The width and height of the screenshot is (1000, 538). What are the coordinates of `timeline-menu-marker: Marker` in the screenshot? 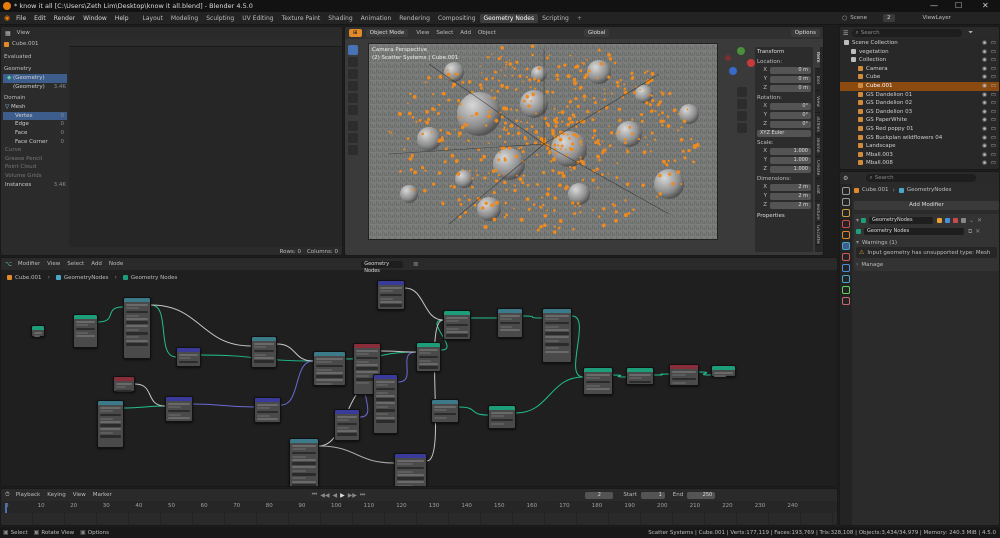 It's located at (102, 495).